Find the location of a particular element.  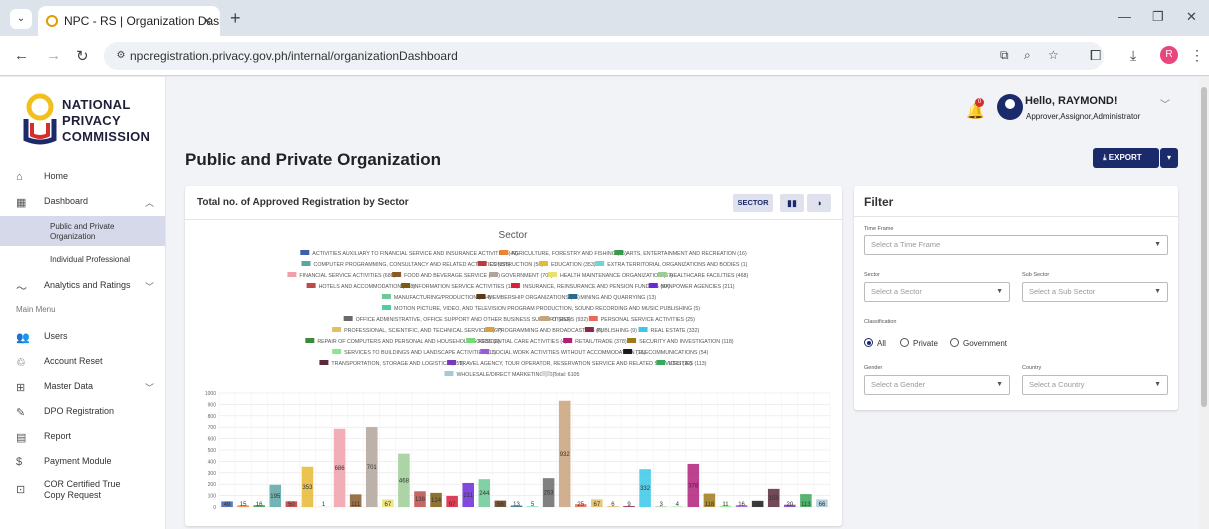

sidebar-item-home: ⌂ Home is located at coordinates (82, 179).